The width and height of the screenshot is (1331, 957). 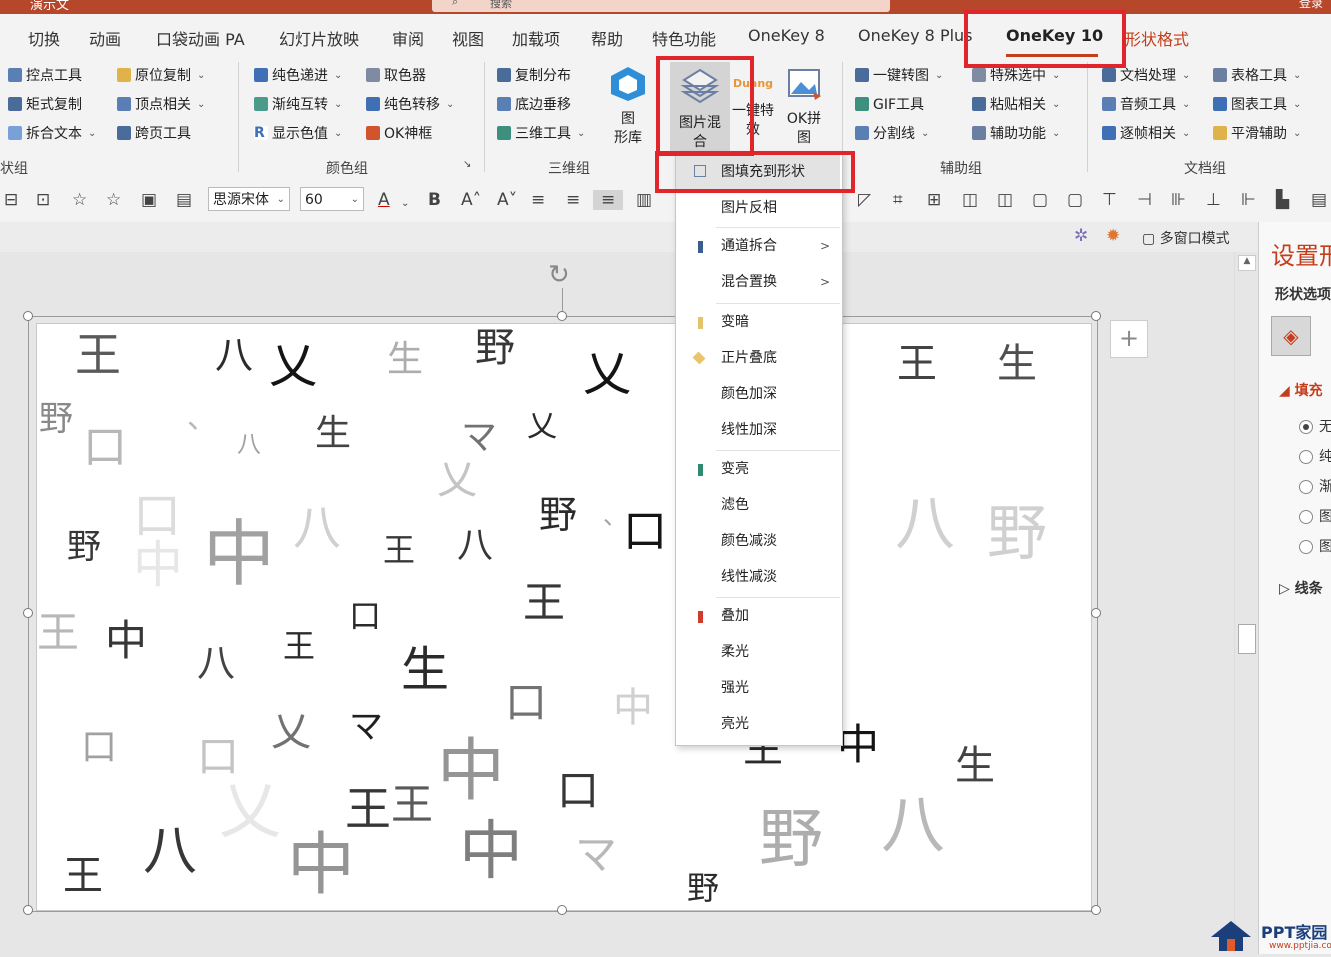 What do you see at coordinates (184, 200) in the screenshot?
I see `text-frame-icon: ▤` at bounding box center [184, 200].